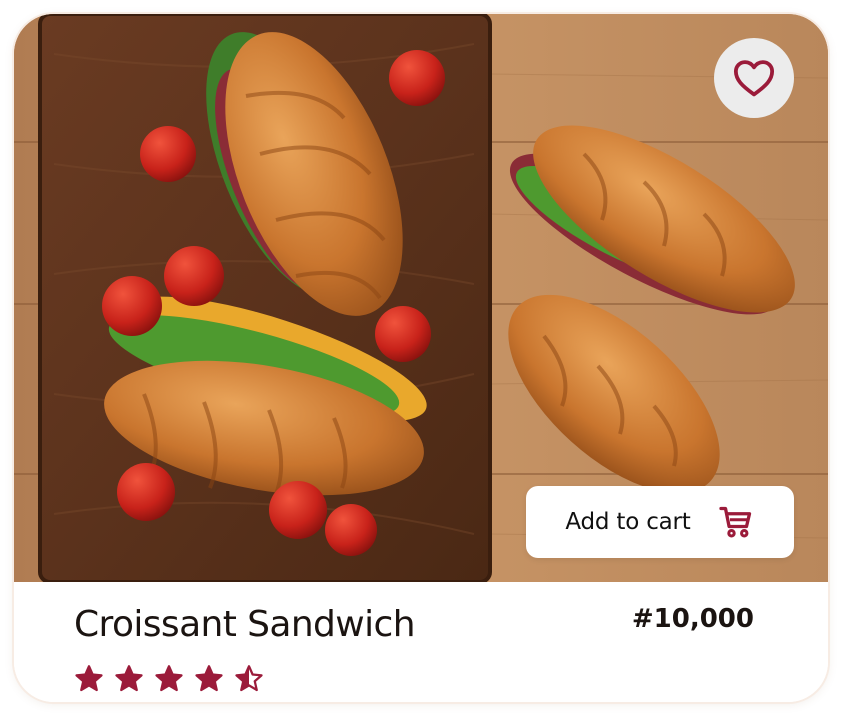 Image resolution: width=844 pixels, height=718 pixels. I want to click on star-rating, so click(169, 679).